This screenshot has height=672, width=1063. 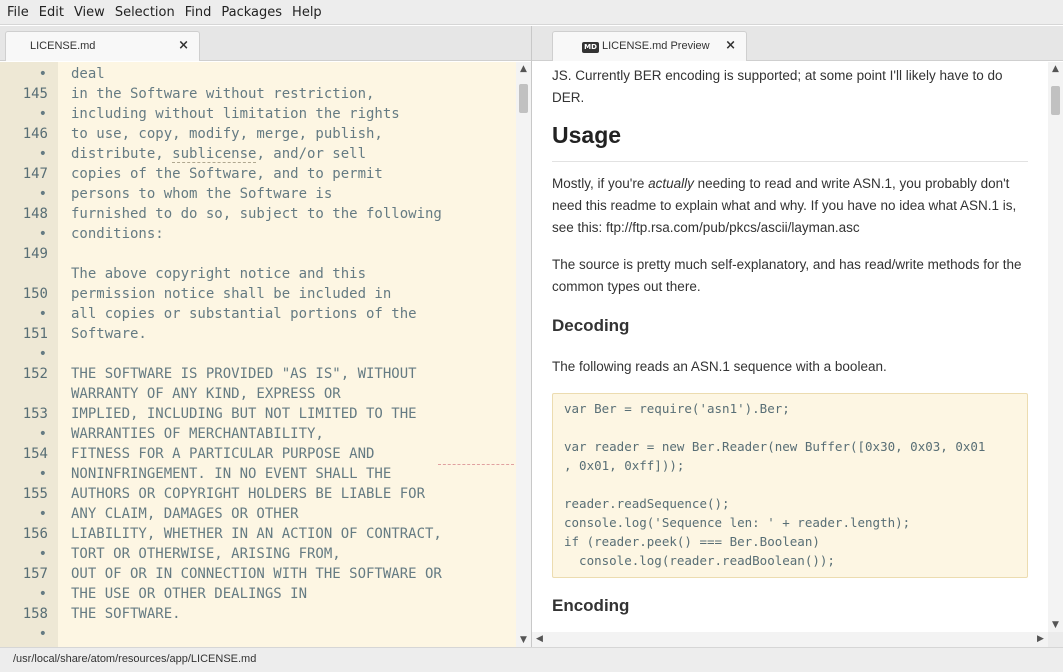 What do you see at coordinates (790, 639) in the screenshot?
I see `preview-horizontal-scrollbar: ◀ ▶` at bounding box center [790, 639].